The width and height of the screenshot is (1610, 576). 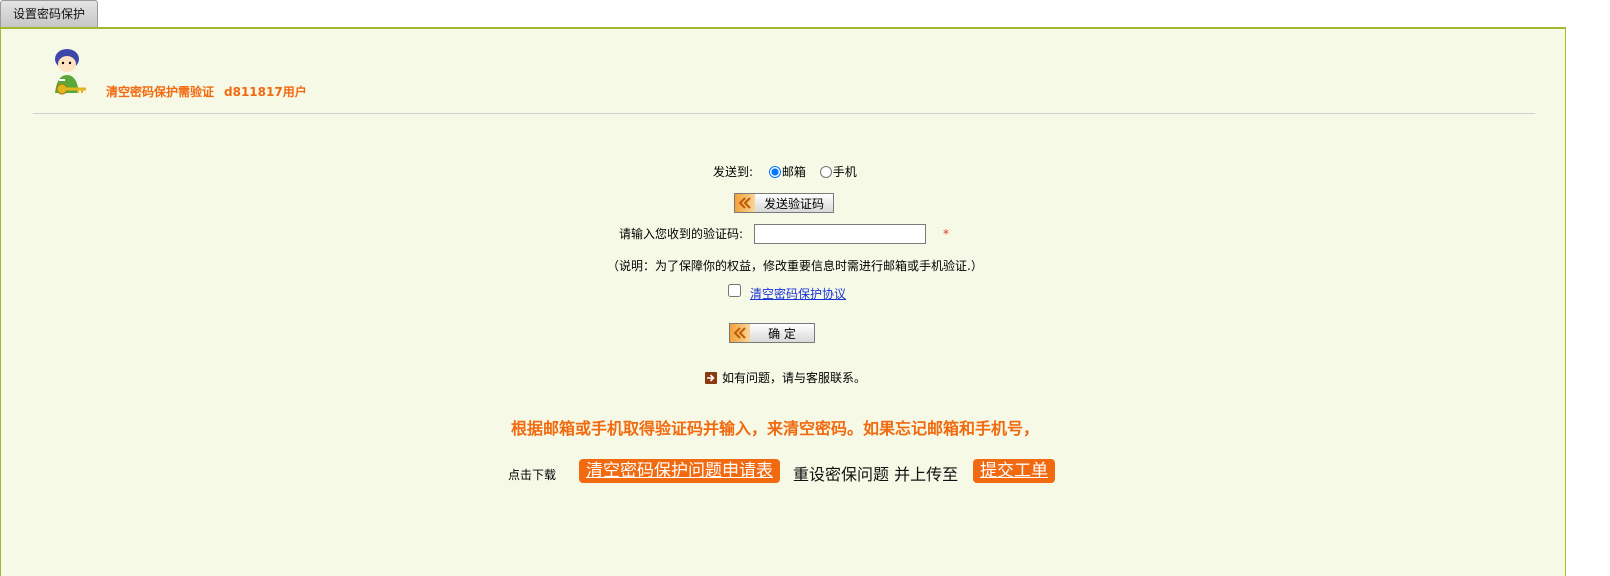 What do you see at coordinates (1014, 471) in the screenshot?
I see `submit-ticket-link: 提交工单` at bounding box center [1014, 471].